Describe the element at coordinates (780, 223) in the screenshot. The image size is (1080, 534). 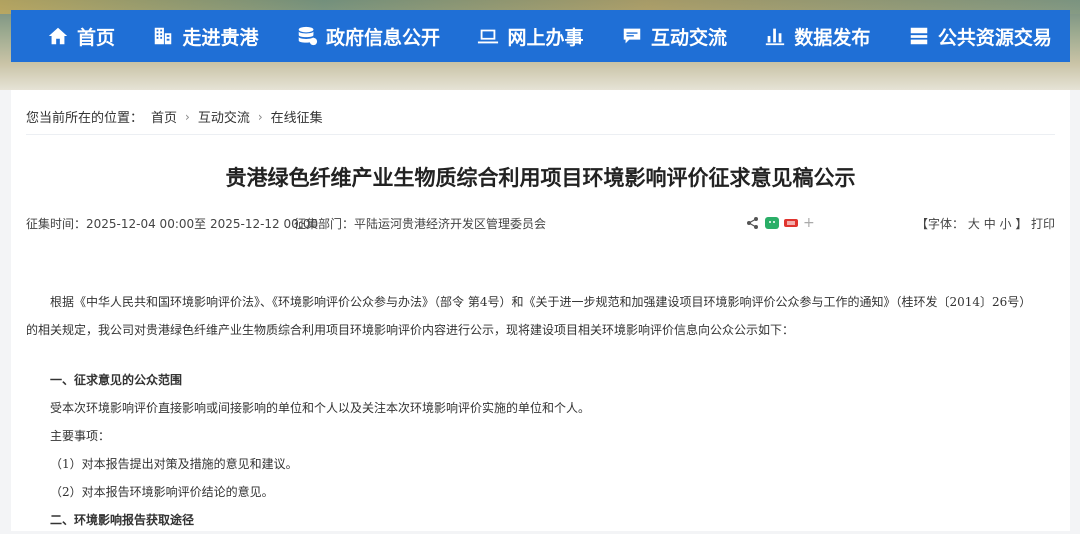
I see `share-bar: +` at that location.